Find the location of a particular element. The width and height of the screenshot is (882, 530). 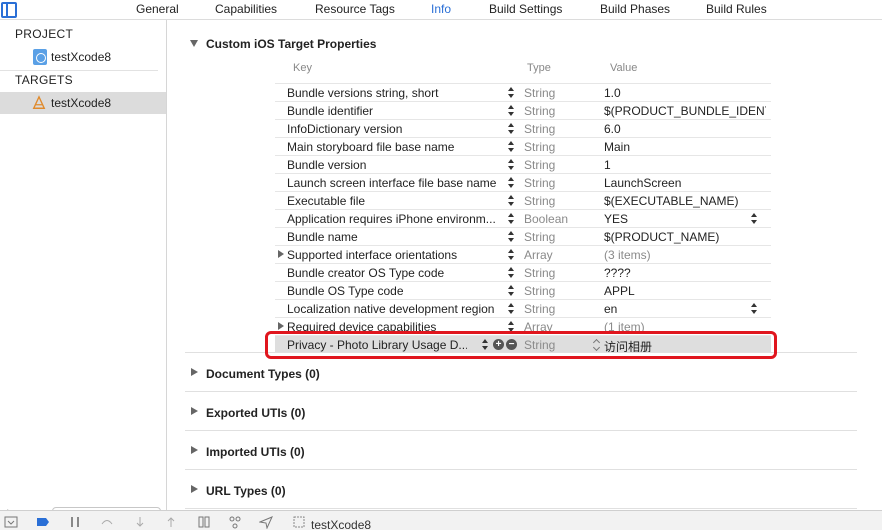

row-value: $(PRODUCT_BUNDLE_IDENTI is located at coordinates (685, 111).